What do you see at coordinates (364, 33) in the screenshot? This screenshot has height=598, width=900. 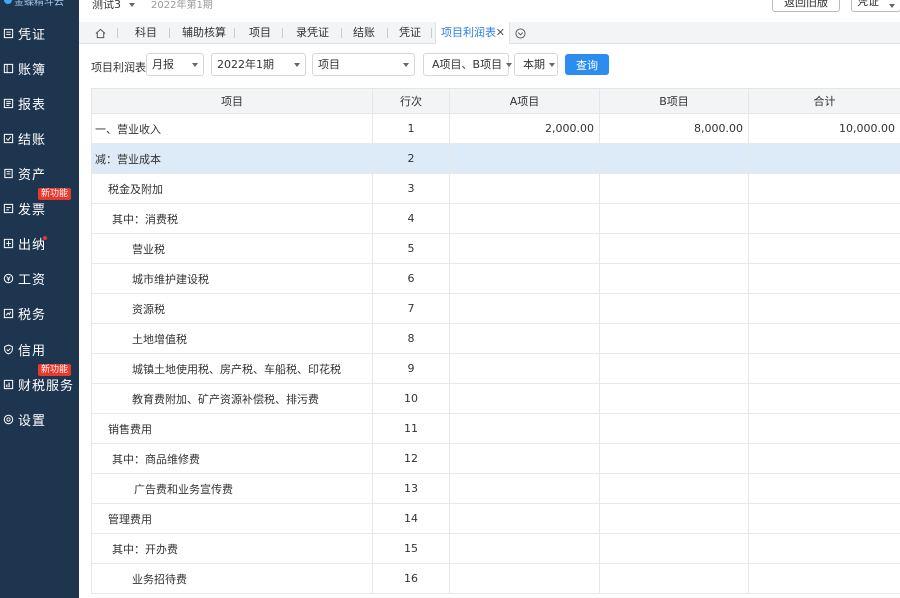 I see `tab-closing: 结账` at bounding box center [364, 33].